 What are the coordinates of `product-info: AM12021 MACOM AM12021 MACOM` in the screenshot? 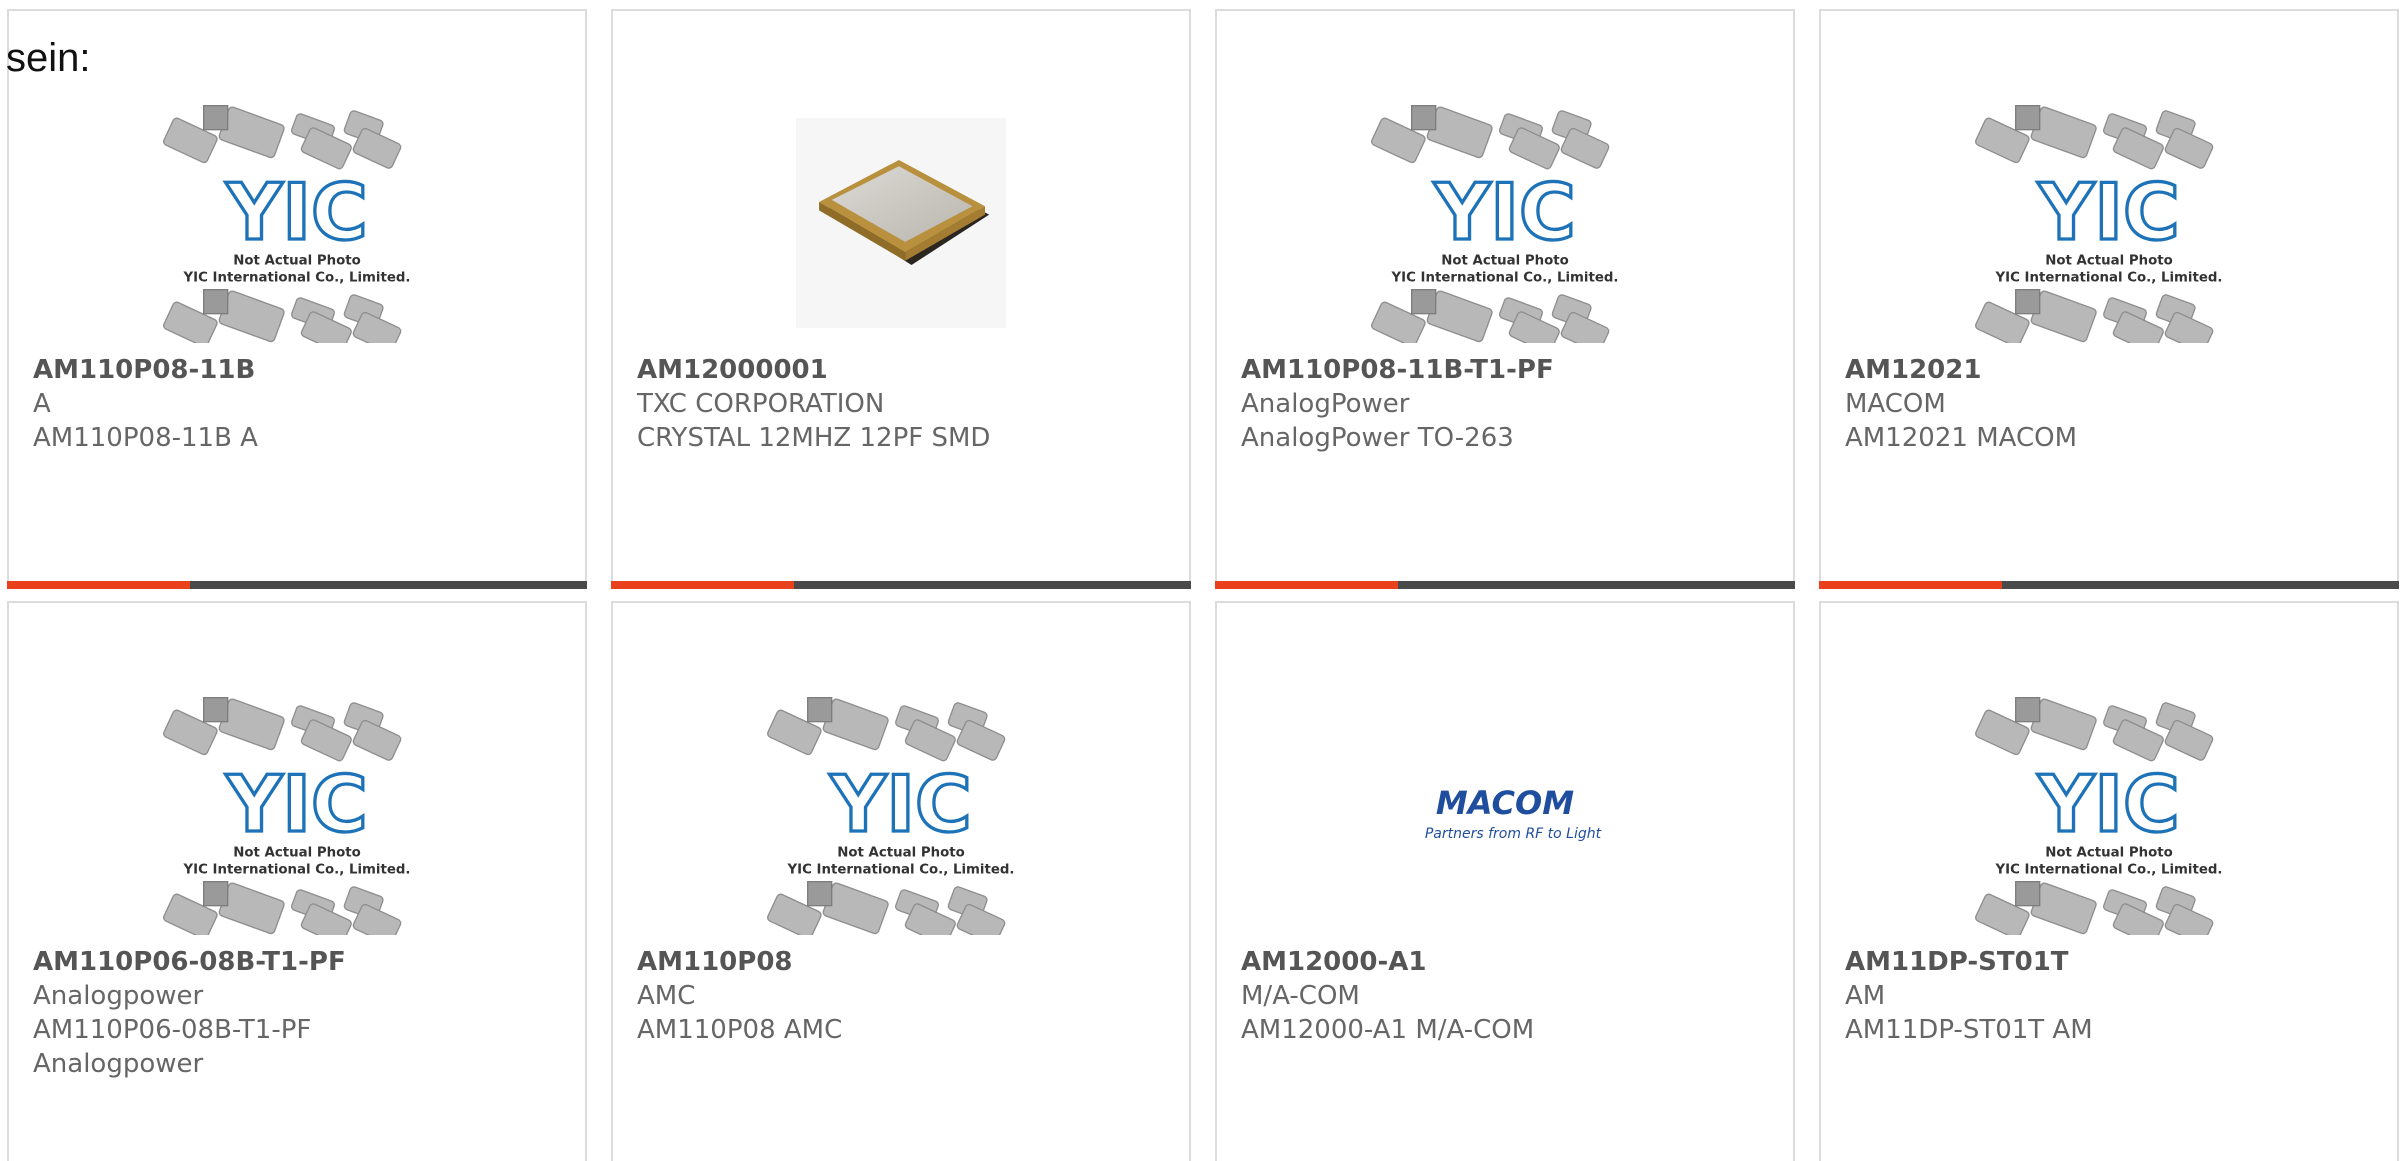 It's located at (2113, 404).